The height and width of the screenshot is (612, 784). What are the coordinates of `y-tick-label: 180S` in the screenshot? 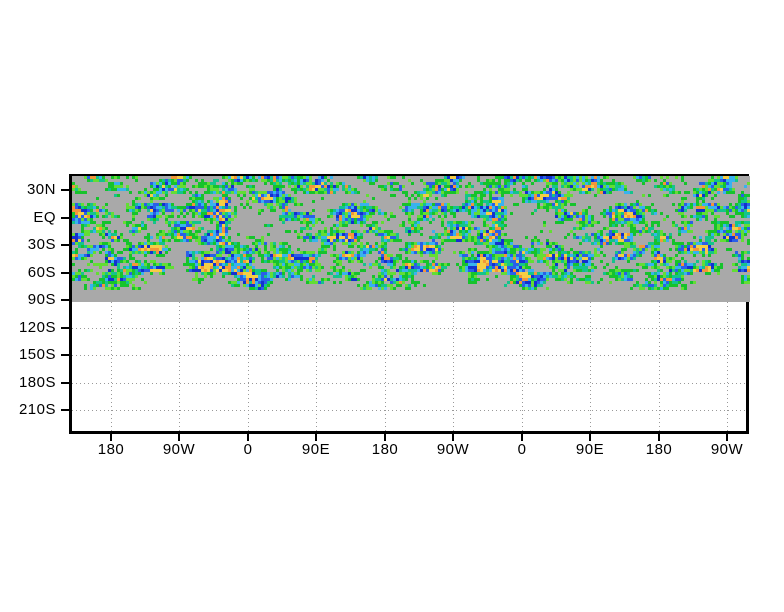 It's located at (37, 382).